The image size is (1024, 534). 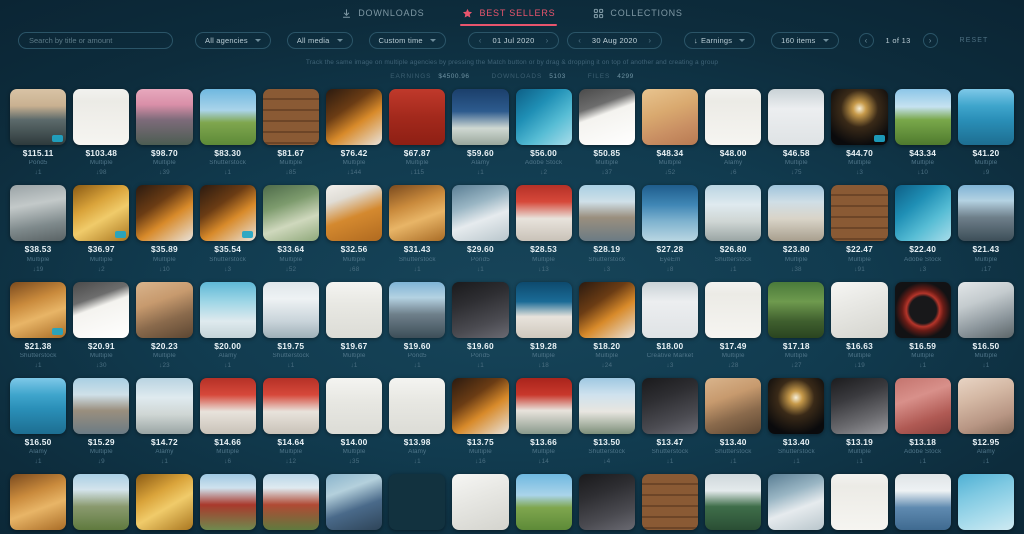 What do you see at coordinates (796, 229) in the screenshot?
I see `best-seller-tile: $23.80 Multiple ↓38` at bounding box center [796, 229].